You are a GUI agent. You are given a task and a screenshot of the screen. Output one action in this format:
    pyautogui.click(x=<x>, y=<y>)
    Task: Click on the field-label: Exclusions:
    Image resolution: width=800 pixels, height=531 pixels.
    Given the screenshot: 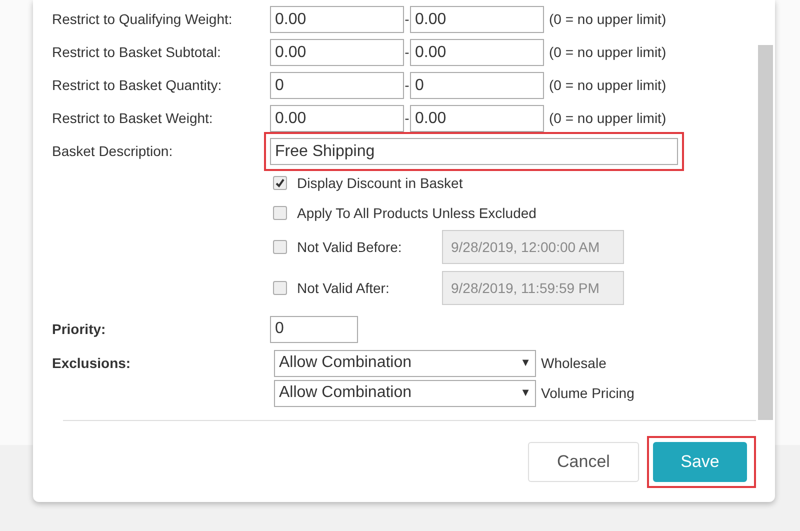 What is the action you would take?
    pyautogui.click(x=92, y=363)
    